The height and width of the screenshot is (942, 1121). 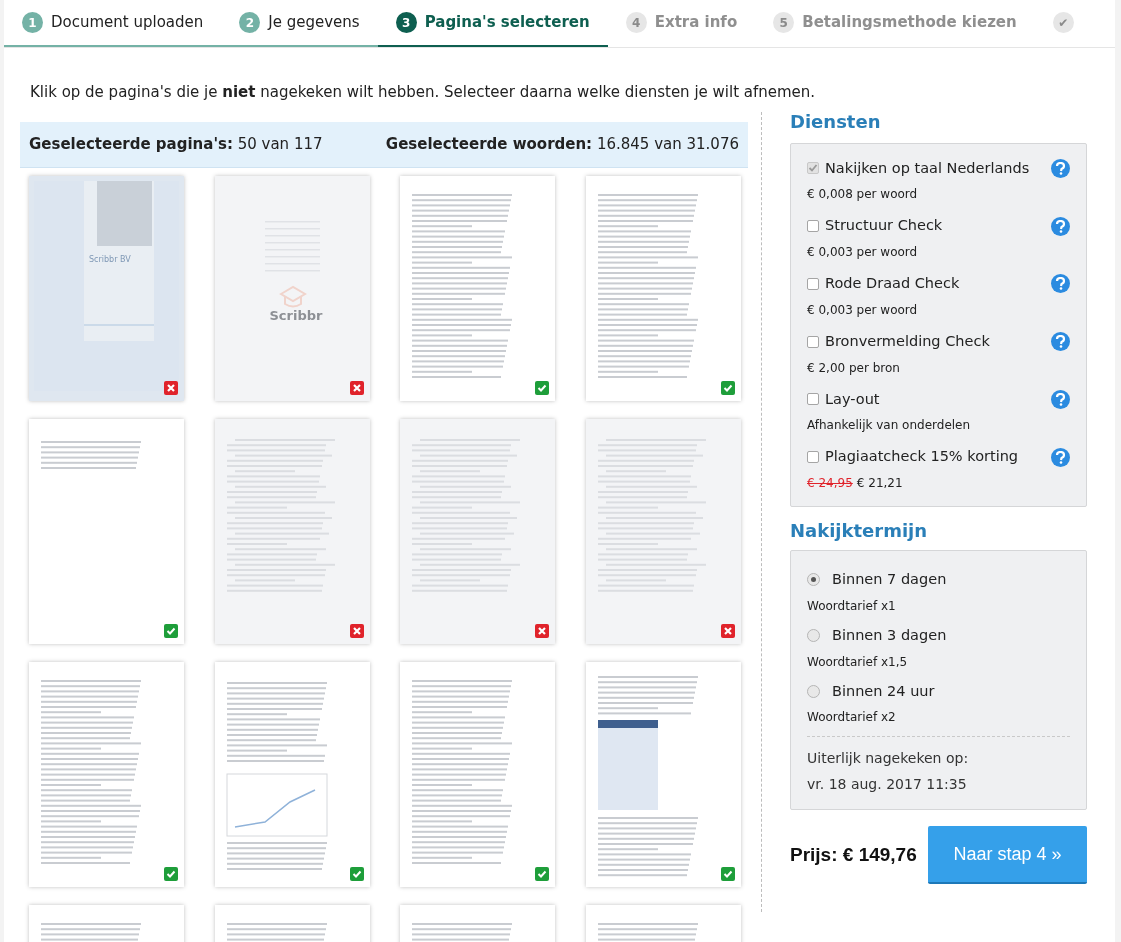 What do you see at coordinates (176, 144) in the screenshot?
I see `selected-pages-text: Geselecteerde pagina's: 50 van 117` at bounding box center [176, 144].